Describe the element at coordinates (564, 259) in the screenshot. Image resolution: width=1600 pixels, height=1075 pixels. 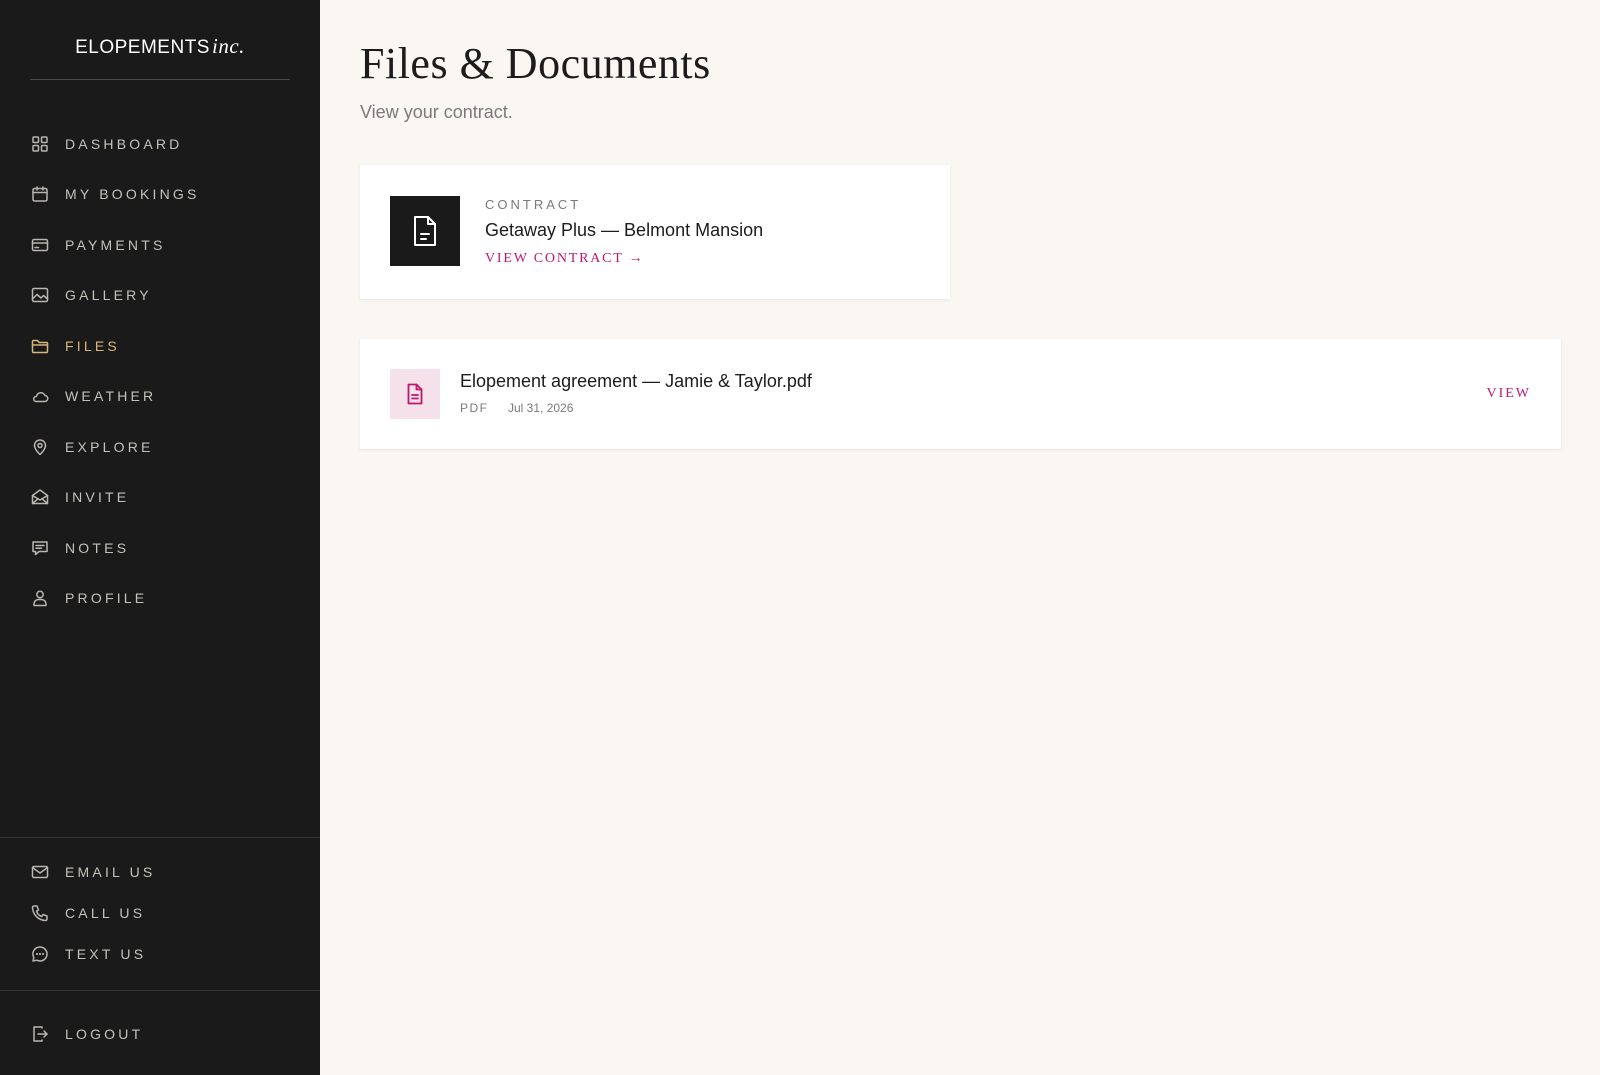
I see `view-contract-link: VIEW CONTRACT →` at that location.